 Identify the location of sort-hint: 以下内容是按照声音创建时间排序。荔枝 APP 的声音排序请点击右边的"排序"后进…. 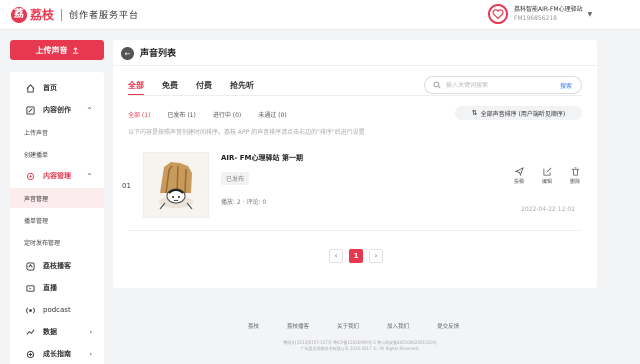
(246, 132).